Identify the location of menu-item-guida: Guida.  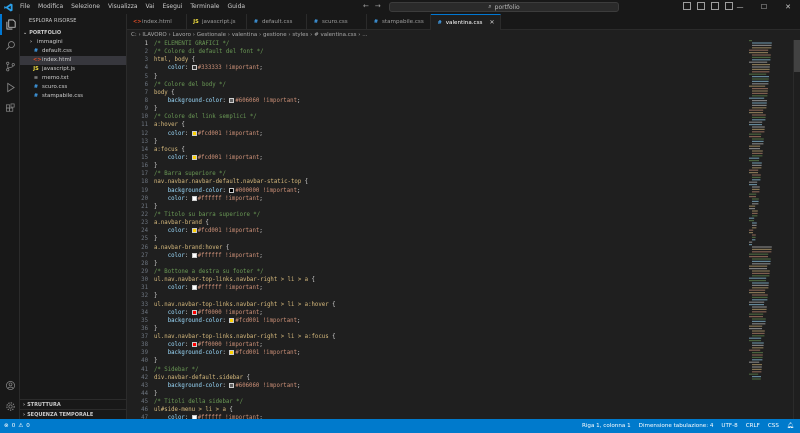
(236, 7).